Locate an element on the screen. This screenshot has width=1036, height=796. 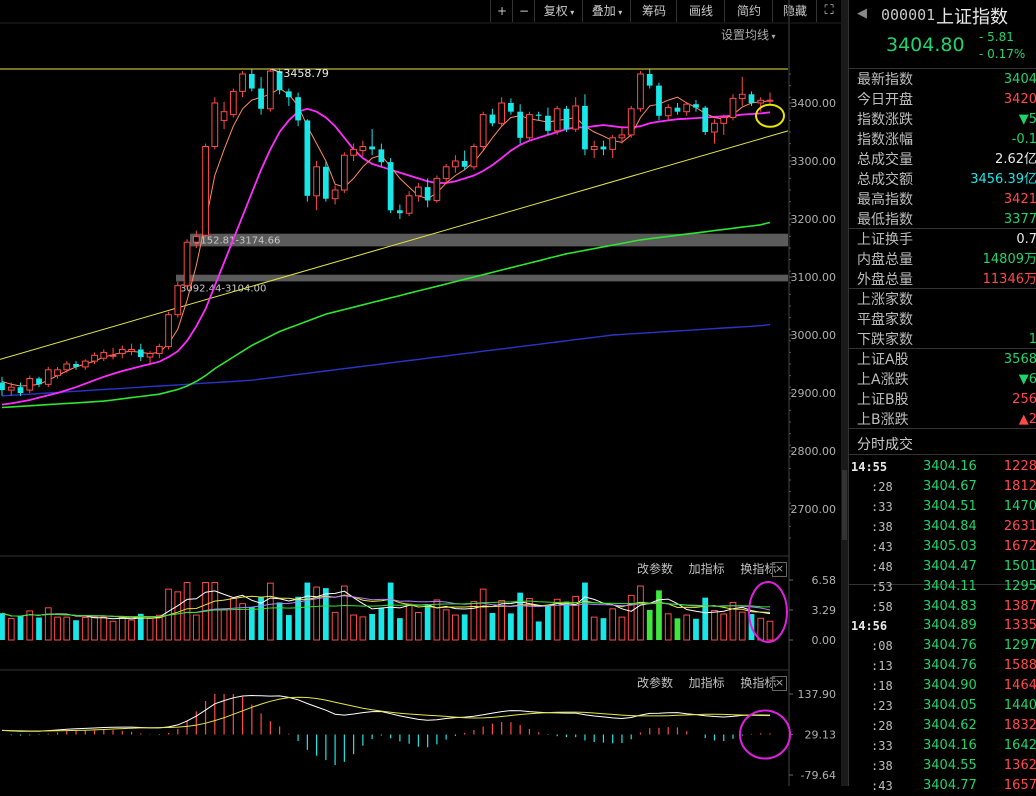
tick-time: :13 is located at coordinates (882, 666).